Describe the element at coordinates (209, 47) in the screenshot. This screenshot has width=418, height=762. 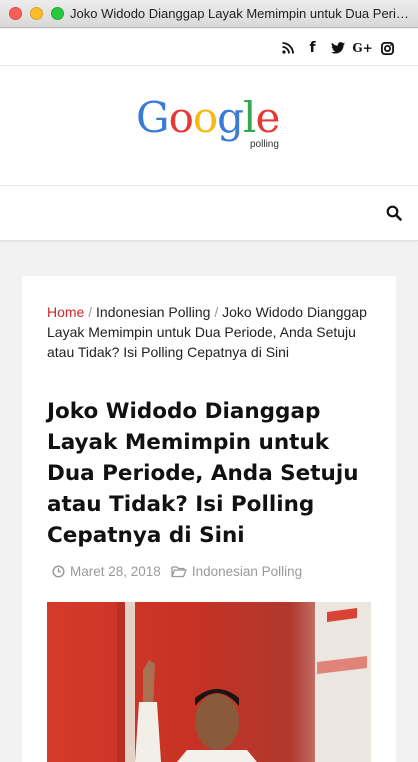
I see `social-bar: f G+` at that location.